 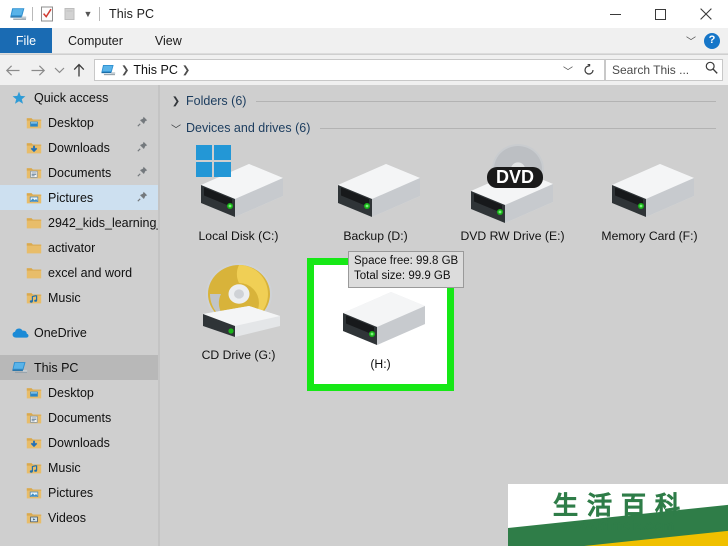 I want to click on tab-computer: Computer, so click(x=95, y=40).